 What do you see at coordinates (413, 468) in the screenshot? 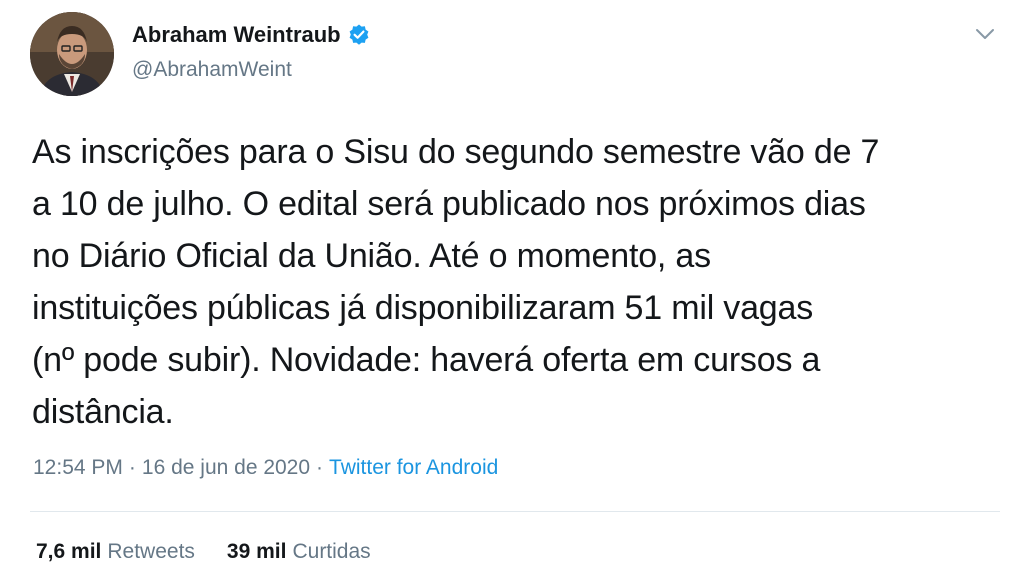
I see `tweet-source-link: Twitter for Android` at bounding box center [413, 468].